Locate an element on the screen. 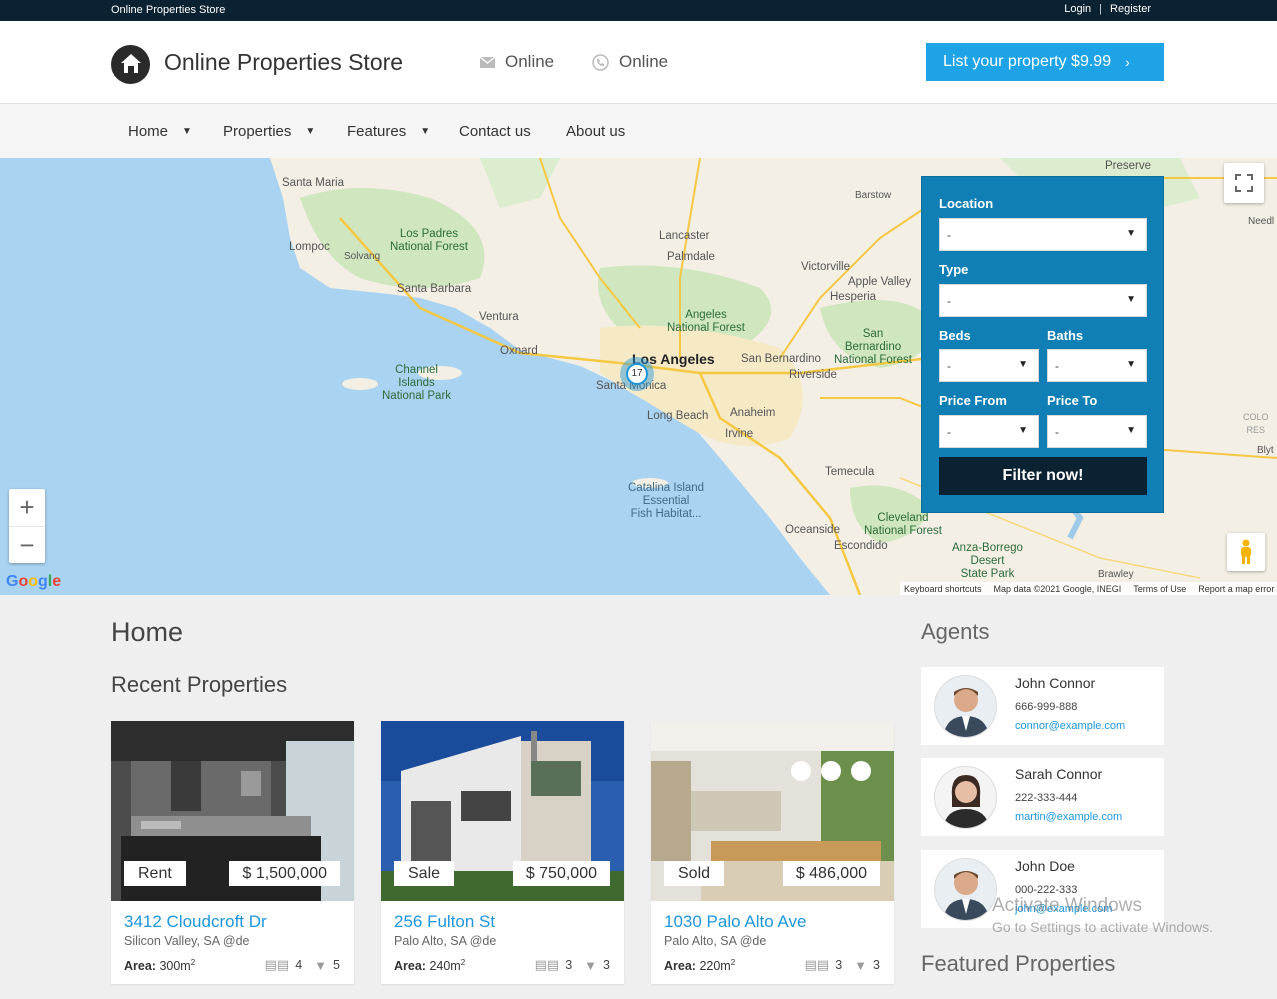  nav-item-features: Features ▼ is located at coordinates (388, 131).